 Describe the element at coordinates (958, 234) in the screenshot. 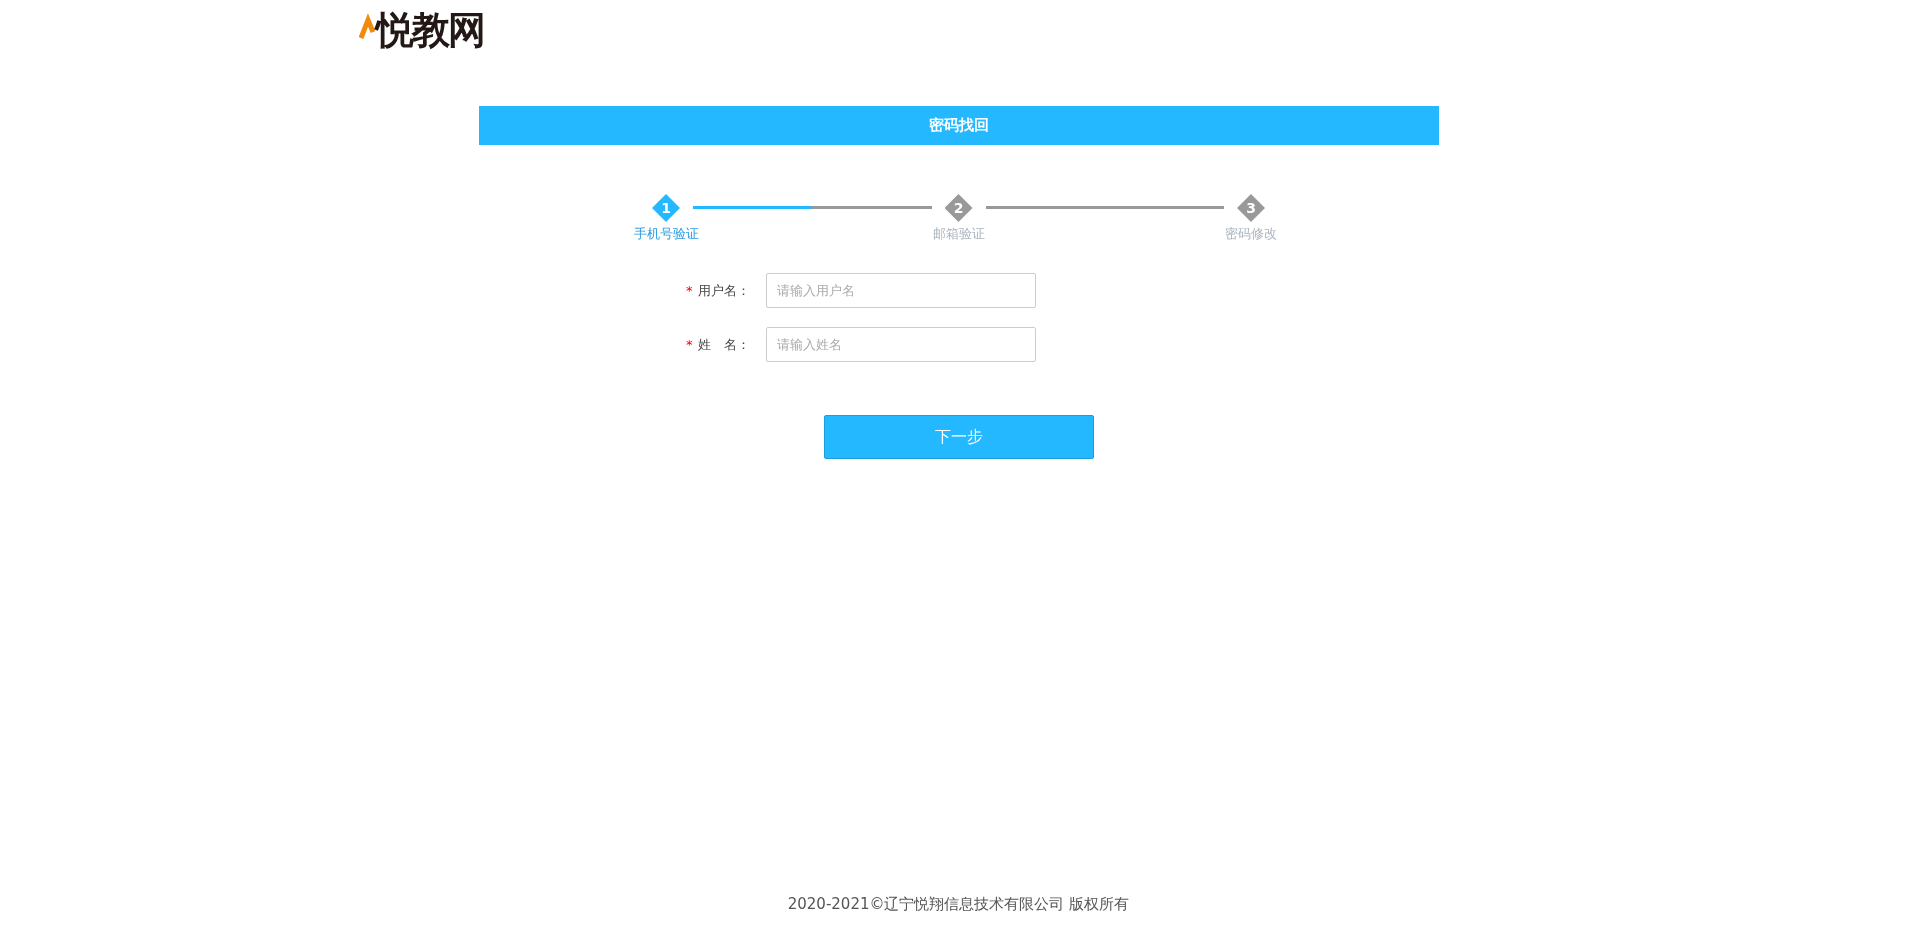

I see `step-label: 邮箱验证` at that location.